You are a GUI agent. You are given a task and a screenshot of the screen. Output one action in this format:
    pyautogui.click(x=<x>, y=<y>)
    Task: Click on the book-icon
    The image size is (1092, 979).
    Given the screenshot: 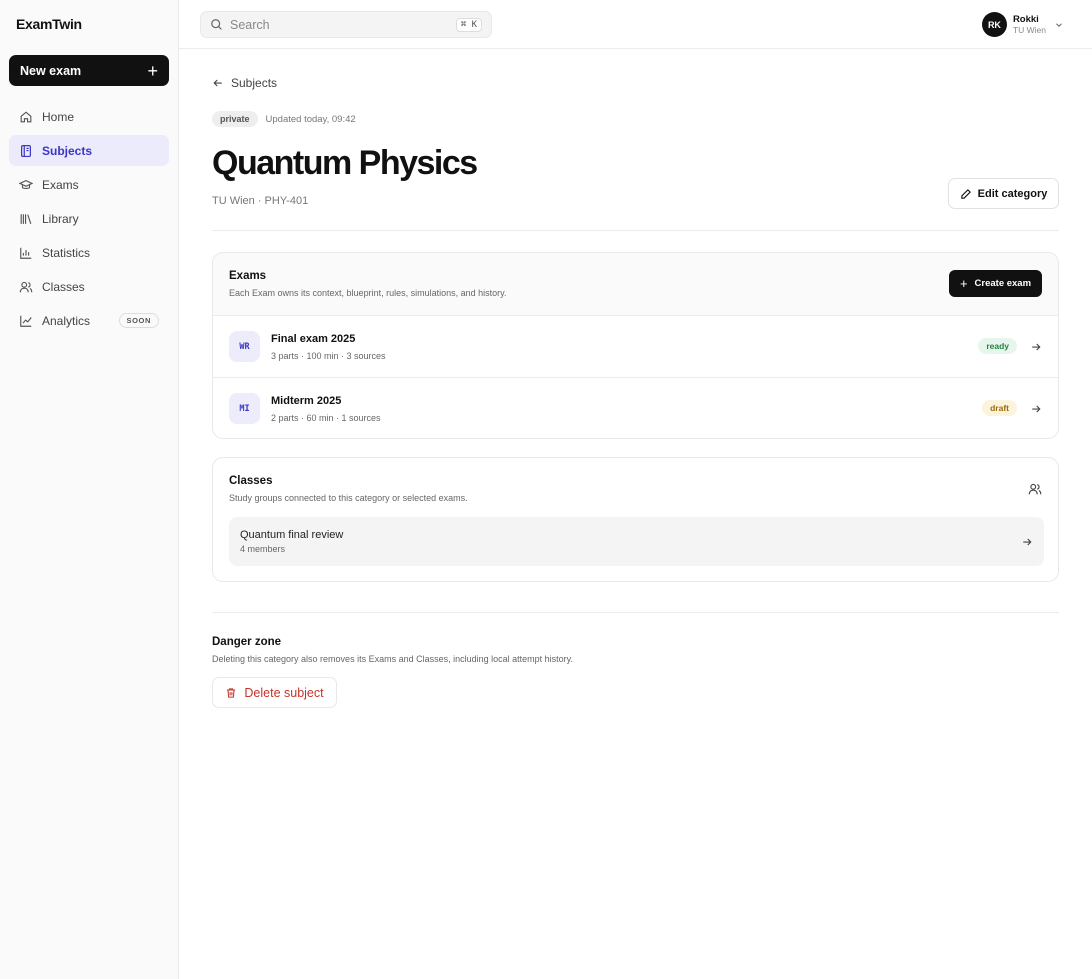 What is the action you would take?
    pyautogui.click(x=26, y=150)
    